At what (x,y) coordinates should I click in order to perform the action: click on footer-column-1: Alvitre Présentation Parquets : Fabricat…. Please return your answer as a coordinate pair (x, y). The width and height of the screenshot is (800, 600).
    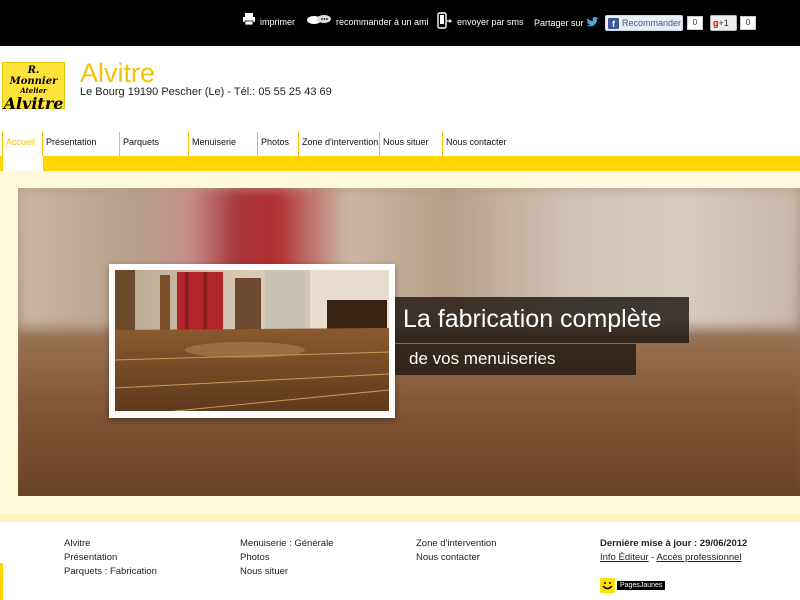
    Looking at the image, I should click on (110, 558).